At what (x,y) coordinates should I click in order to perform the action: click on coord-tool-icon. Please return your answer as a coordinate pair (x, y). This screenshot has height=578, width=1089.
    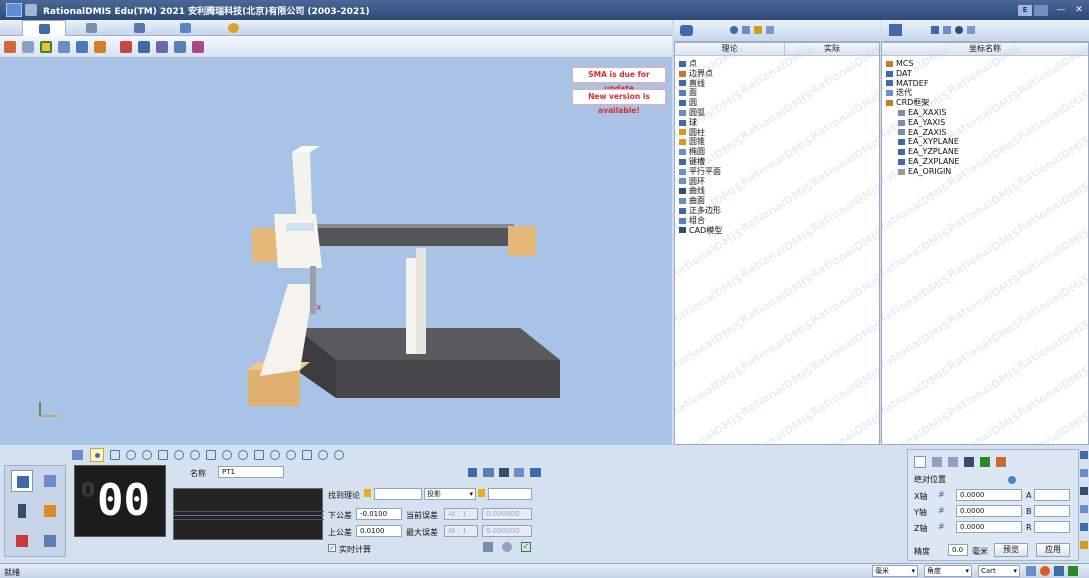
    Looking at the image, I should click on (971, 30).